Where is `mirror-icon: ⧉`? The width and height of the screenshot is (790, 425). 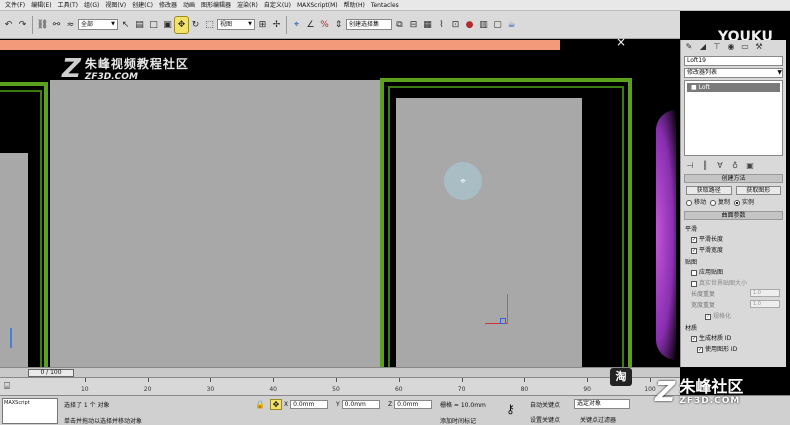
mirror-icon: ⧉ is located at coordinates (399, 25).